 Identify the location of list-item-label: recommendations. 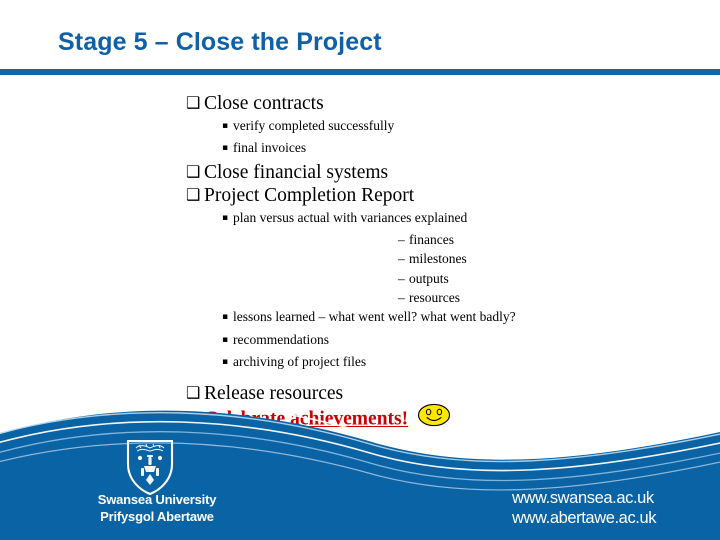
(281, 339).